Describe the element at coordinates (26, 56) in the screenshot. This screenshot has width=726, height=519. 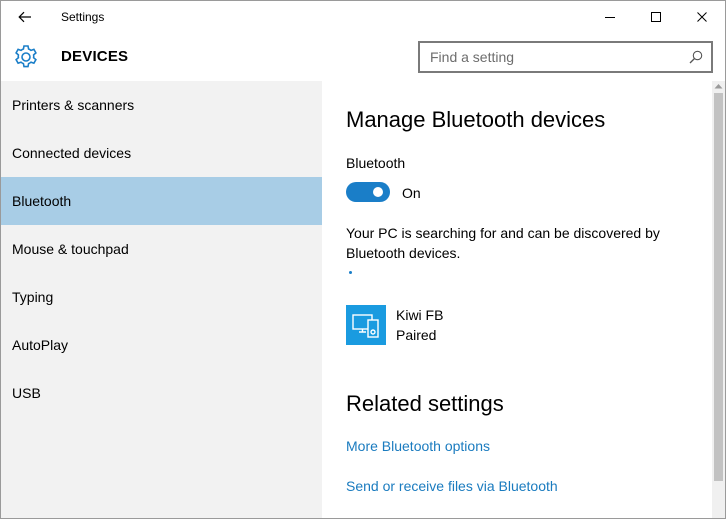
I see `gear-icon` at that location.